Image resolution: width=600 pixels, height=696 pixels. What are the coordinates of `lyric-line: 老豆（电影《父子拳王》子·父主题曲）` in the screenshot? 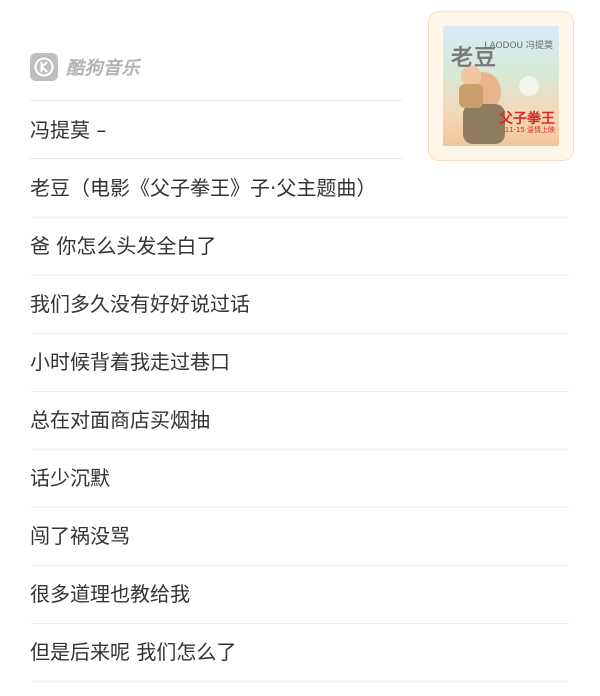 It's located at (300, 189).